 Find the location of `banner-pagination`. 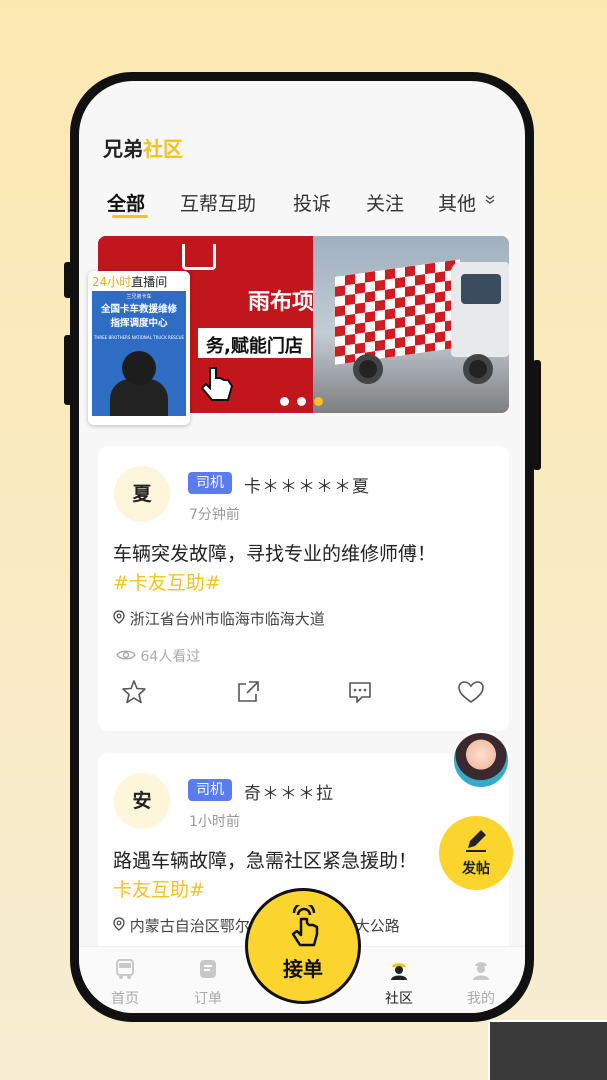

banner-pagination is located at coordinates (305, 400).